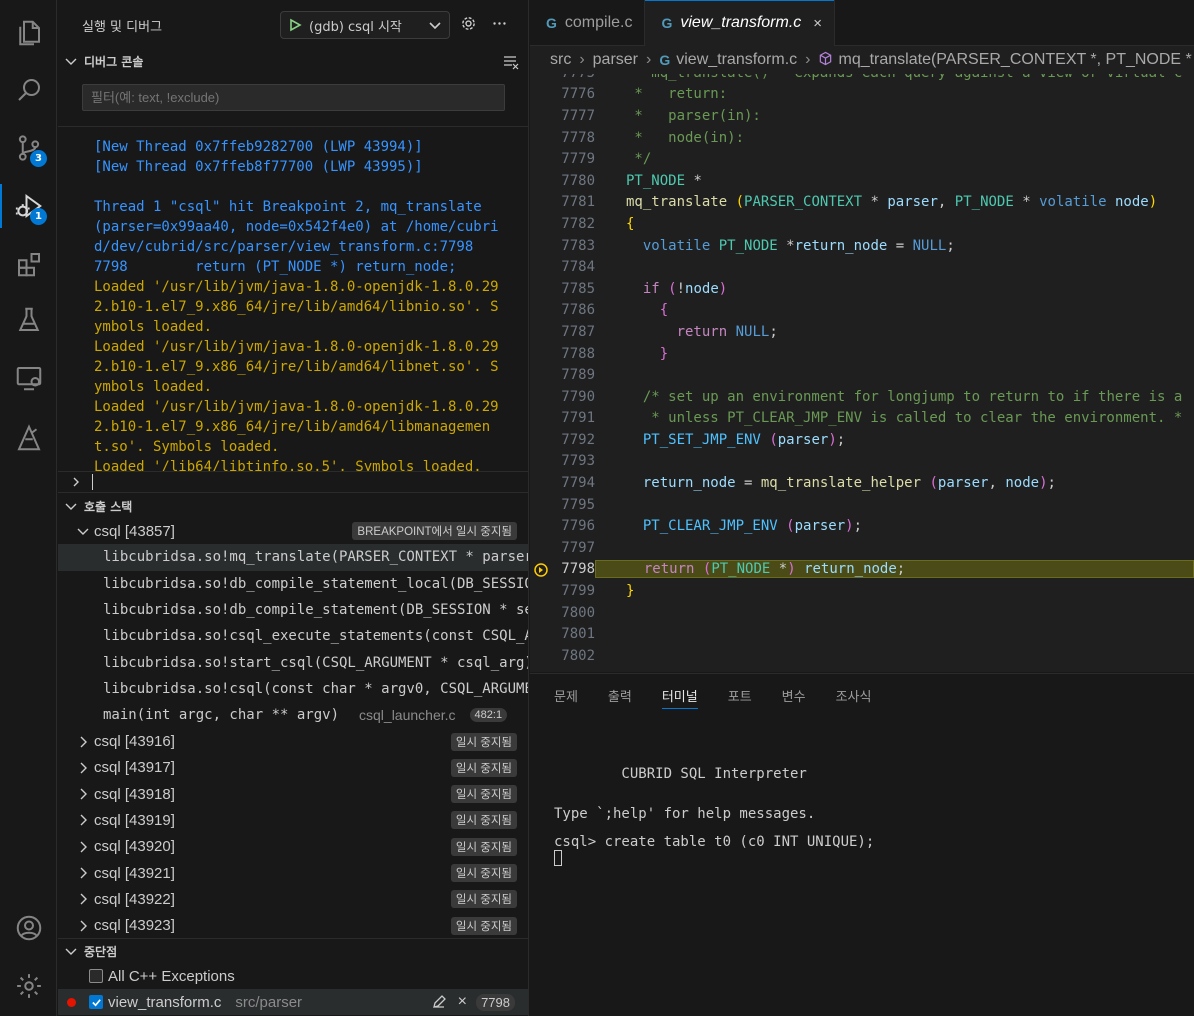 Image resolution: width=1194 pixels, height=1016 pixels. Describe the element at coordinates (511, 63) in the screenshot. I see `clear-console-icon` at that location.